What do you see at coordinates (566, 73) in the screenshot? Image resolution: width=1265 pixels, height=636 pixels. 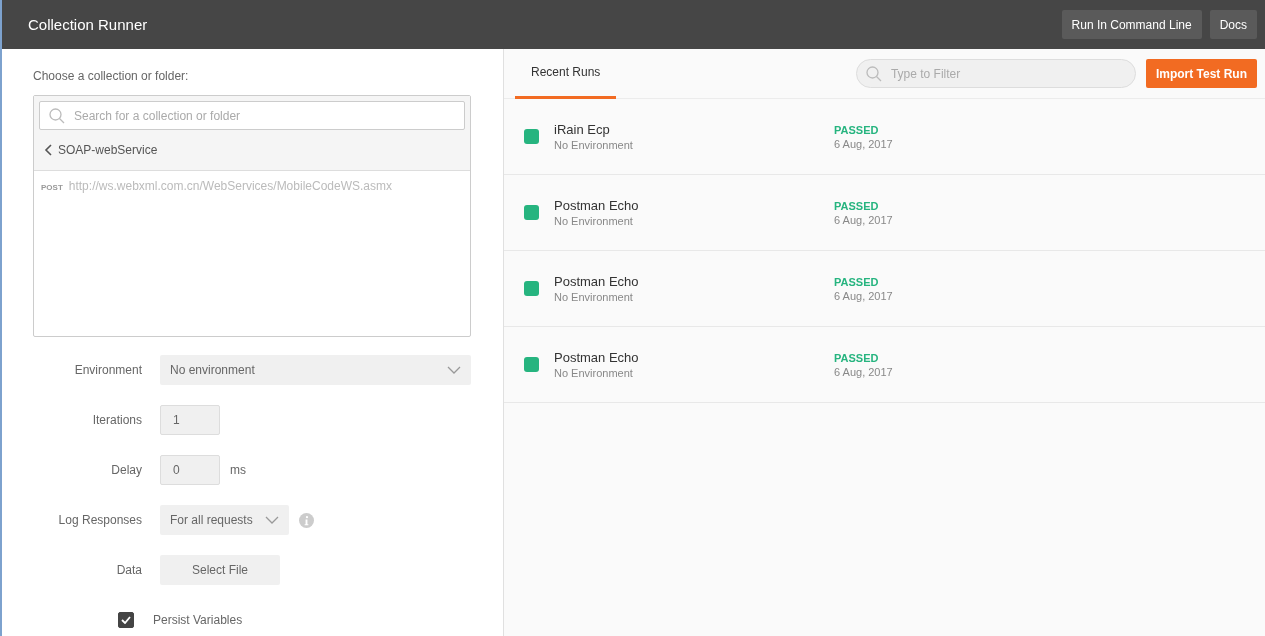 I see `tab: Recent Runs` at bounding box center [566, 73].